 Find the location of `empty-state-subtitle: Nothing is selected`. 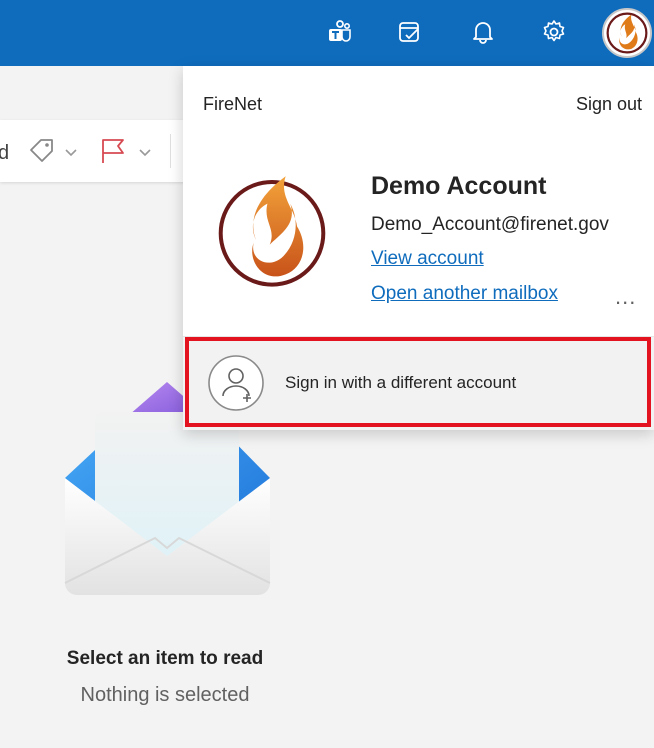

empty-state-subtitle: Nothing is selected is located at coordinates (165, 695).